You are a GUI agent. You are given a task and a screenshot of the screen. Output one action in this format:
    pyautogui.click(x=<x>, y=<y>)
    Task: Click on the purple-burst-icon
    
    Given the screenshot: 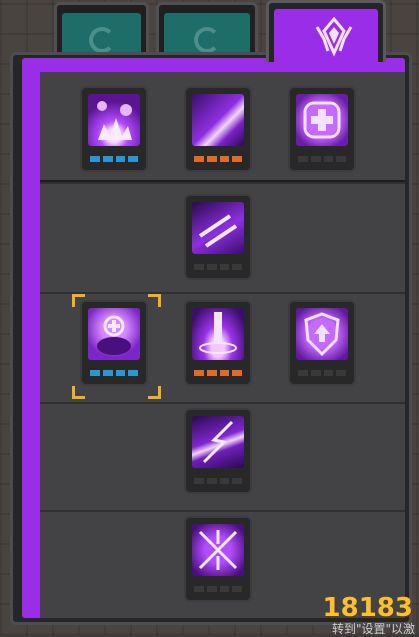 What is the action you would take?
    pyautogui.click(x=114, y=120)
    